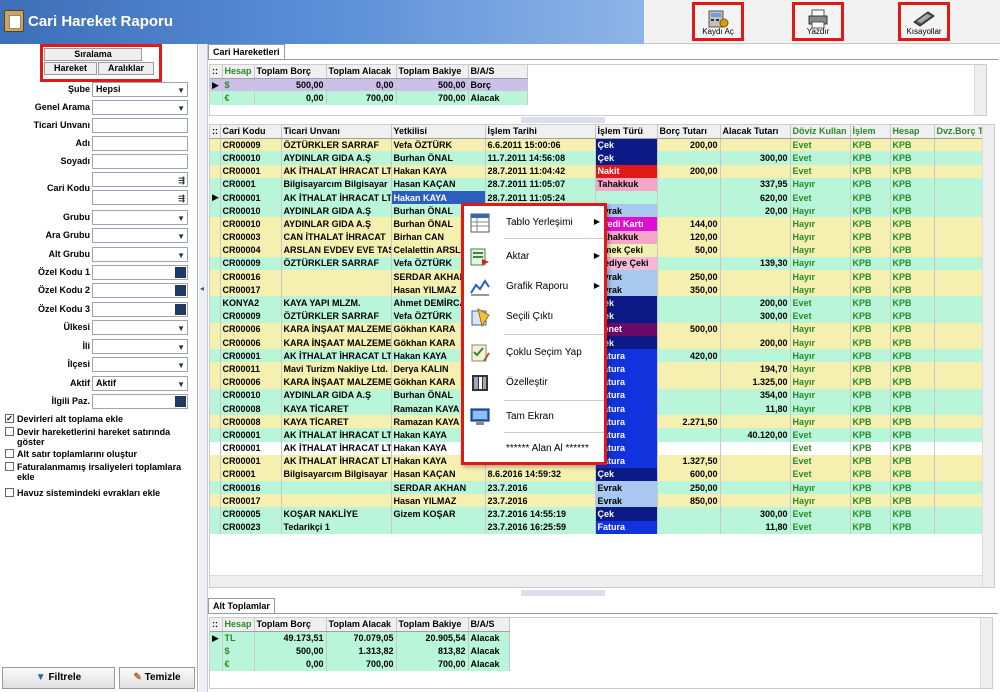  I want to click on menu-item-tablo-yerlesimi: Tablo Yerleşimi ▶, so click(534, 223).